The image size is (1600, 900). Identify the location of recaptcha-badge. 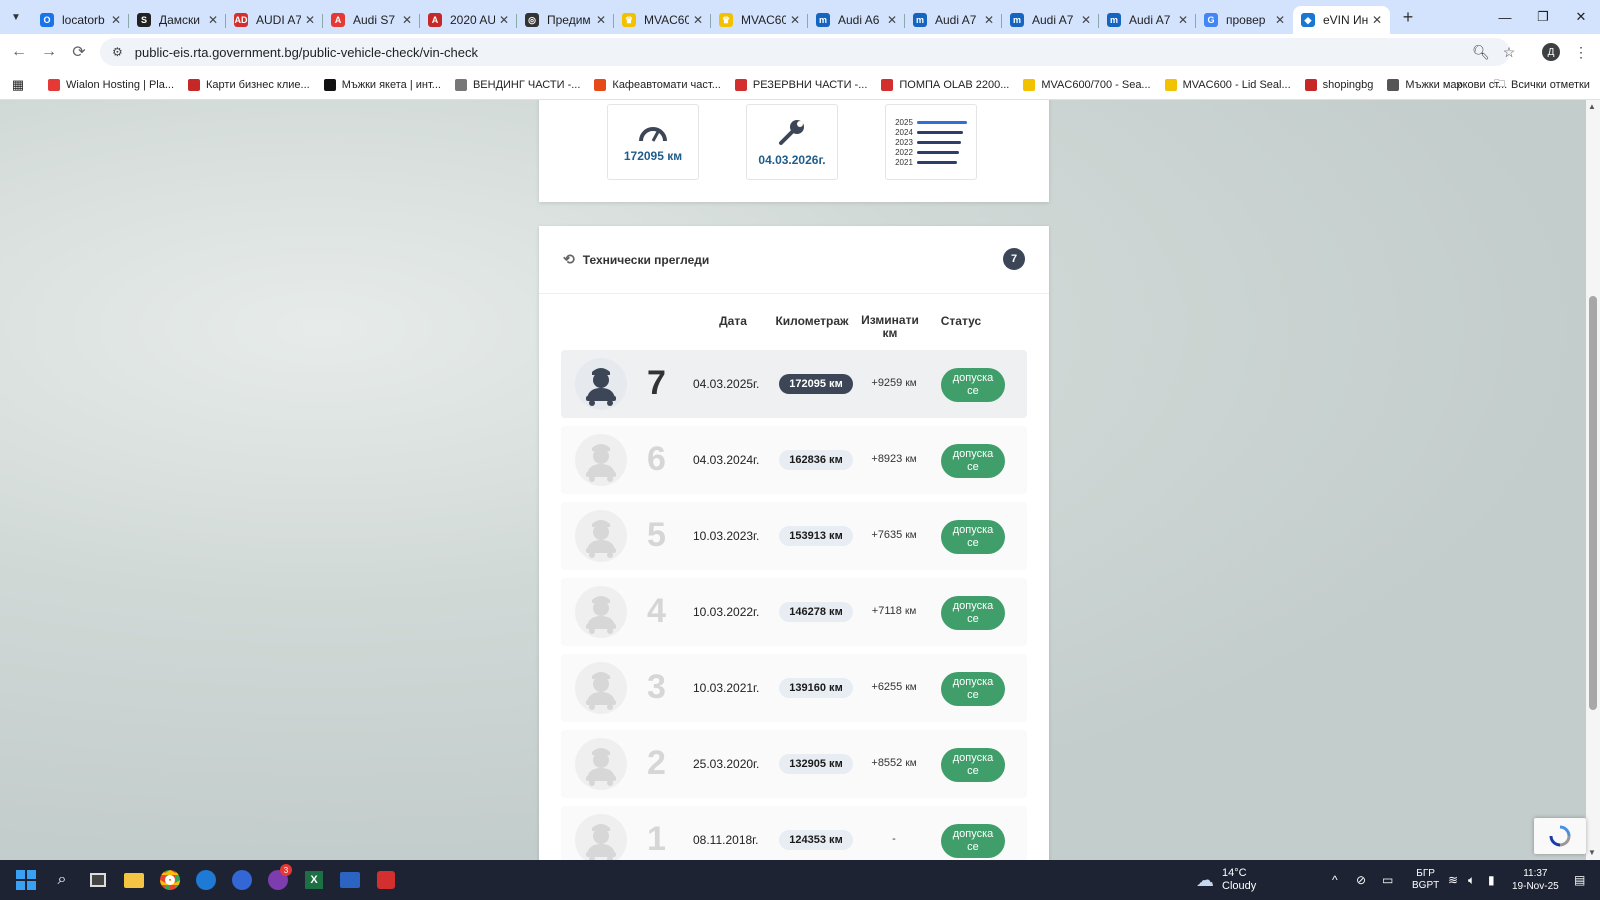
(1560, 836).